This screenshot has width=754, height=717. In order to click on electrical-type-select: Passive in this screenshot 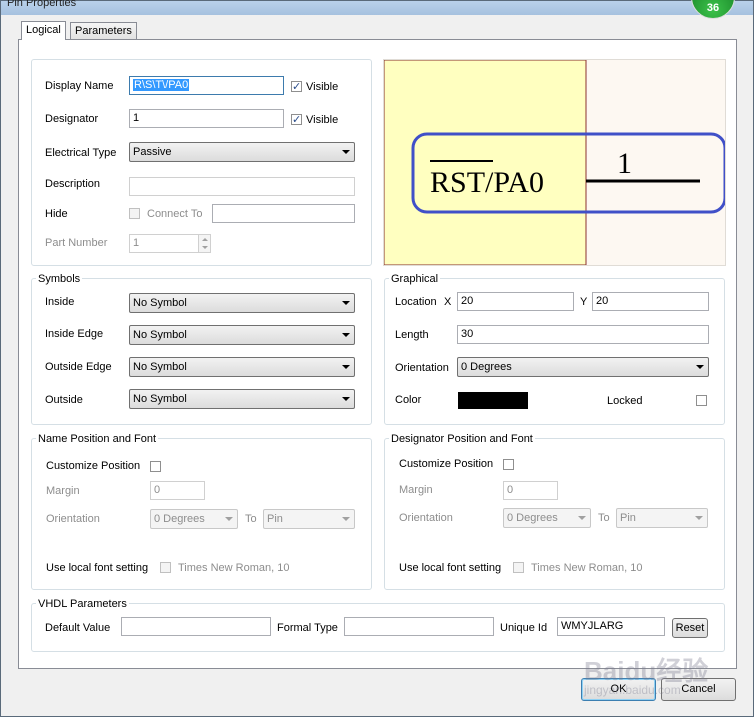, I will do `click(242, 152)`.